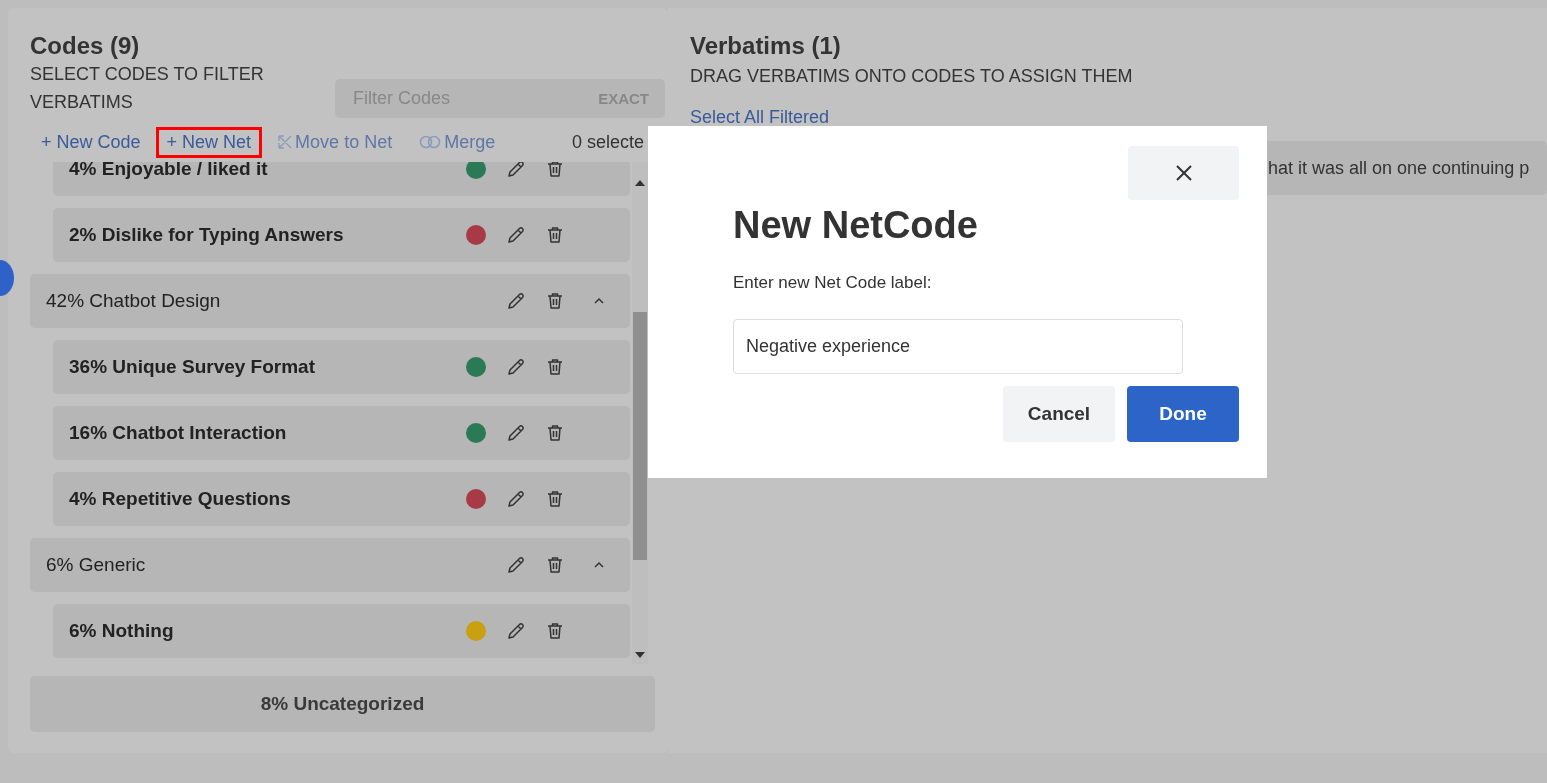 The width and height of the screenshot is (1547, 783). What do you see at coordinates (958, 346) in the screenshot?
I see `net-label-field: Negative experience` at bounding box center [958, 346].